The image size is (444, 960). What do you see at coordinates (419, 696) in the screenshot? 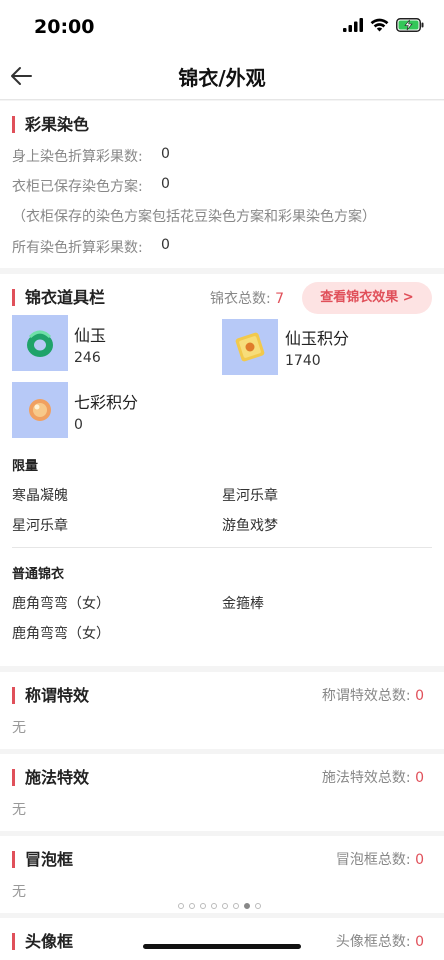
I see `title-effect-total-value: 0` at bounding box center [419, 696].